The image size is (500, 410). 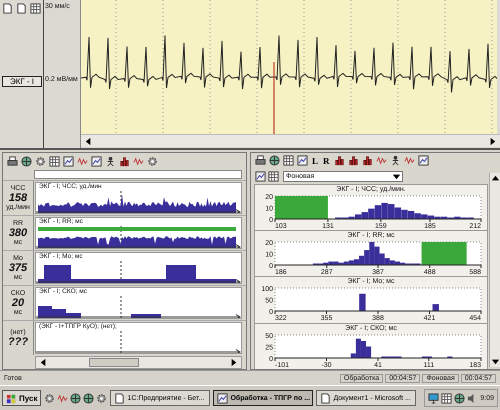 What do you see at coordinates (18, 303) in the screenshot?
I see `parameter-value: 20` at bounding box center [18, 303].